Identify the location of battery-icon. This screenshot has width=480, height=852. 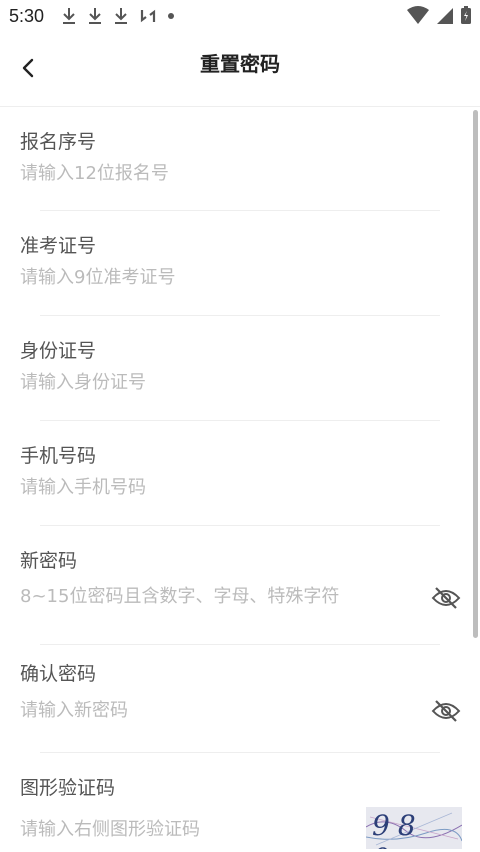
(466, 15).